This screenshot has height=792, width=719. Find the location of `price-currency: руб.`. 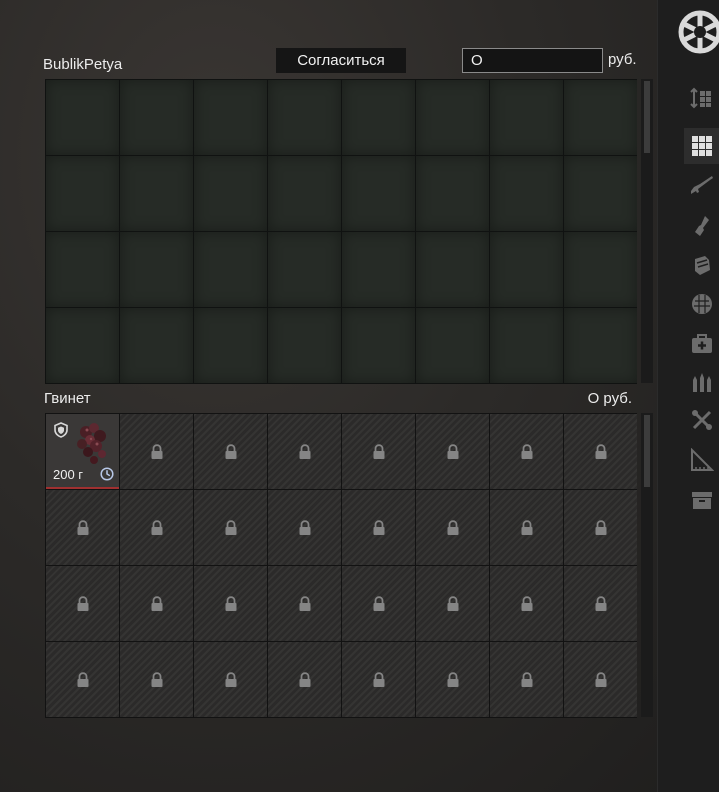

price-currency: руб. is located at coordinates (622, 59).